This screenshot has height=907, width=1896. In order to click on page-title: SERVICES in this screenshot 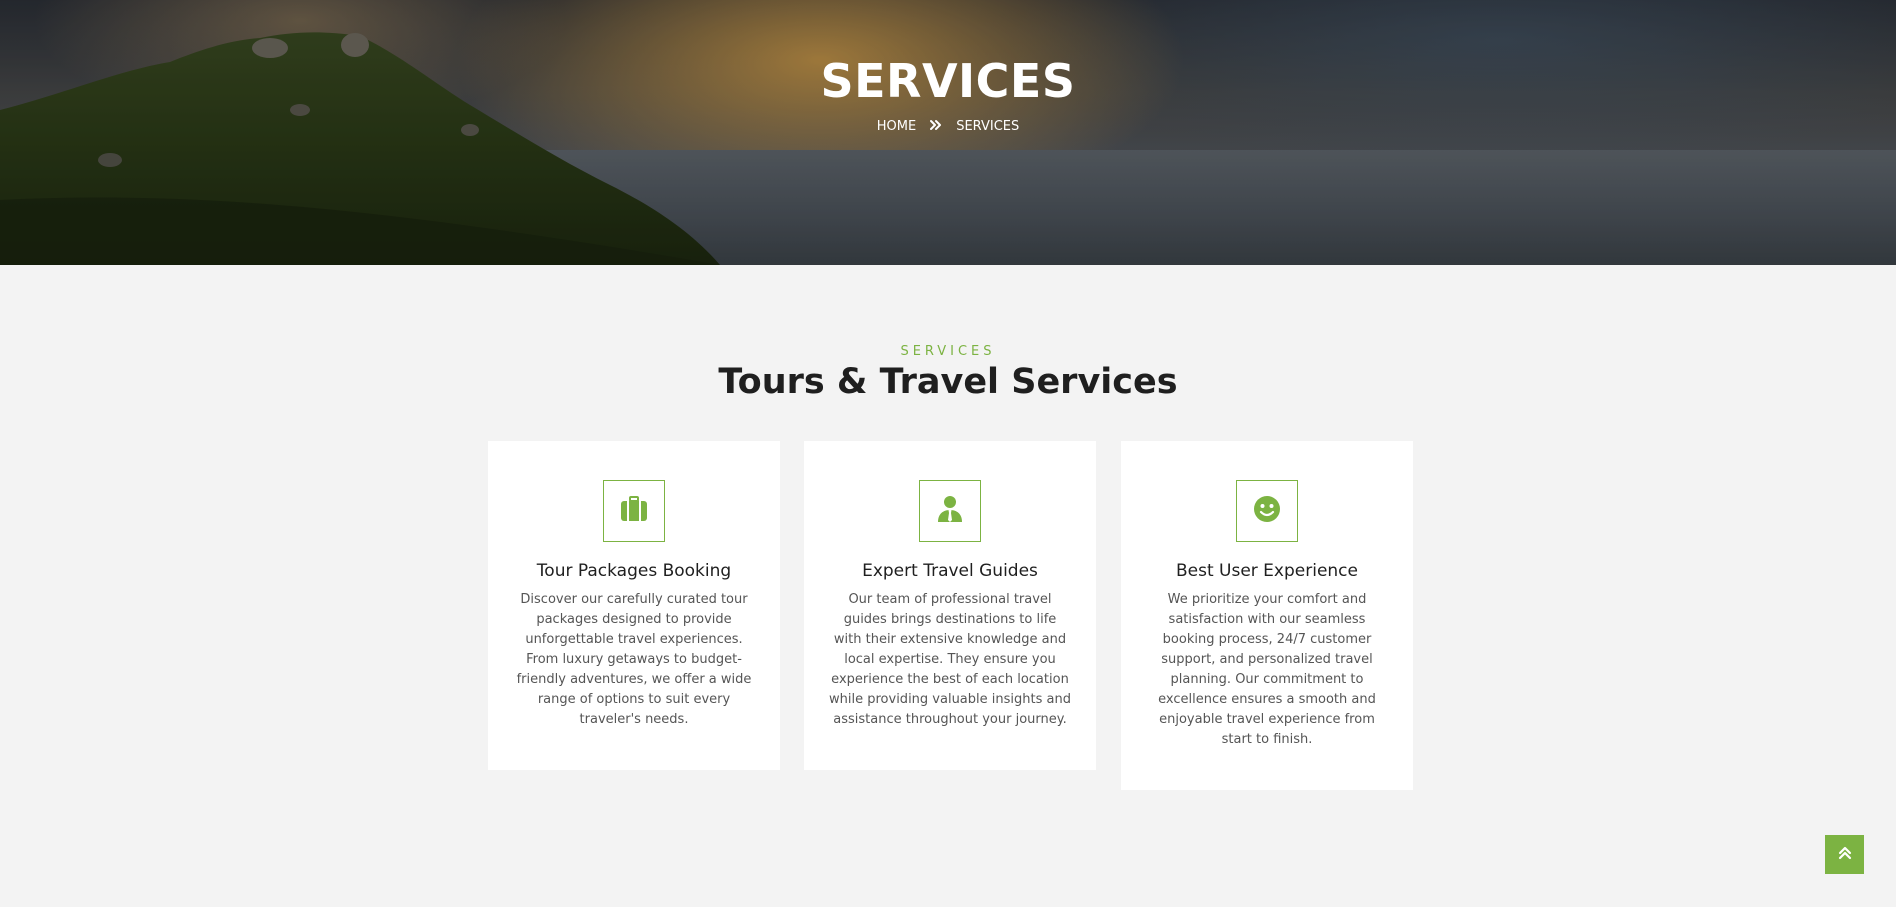, I will do `click(948, 81)`.